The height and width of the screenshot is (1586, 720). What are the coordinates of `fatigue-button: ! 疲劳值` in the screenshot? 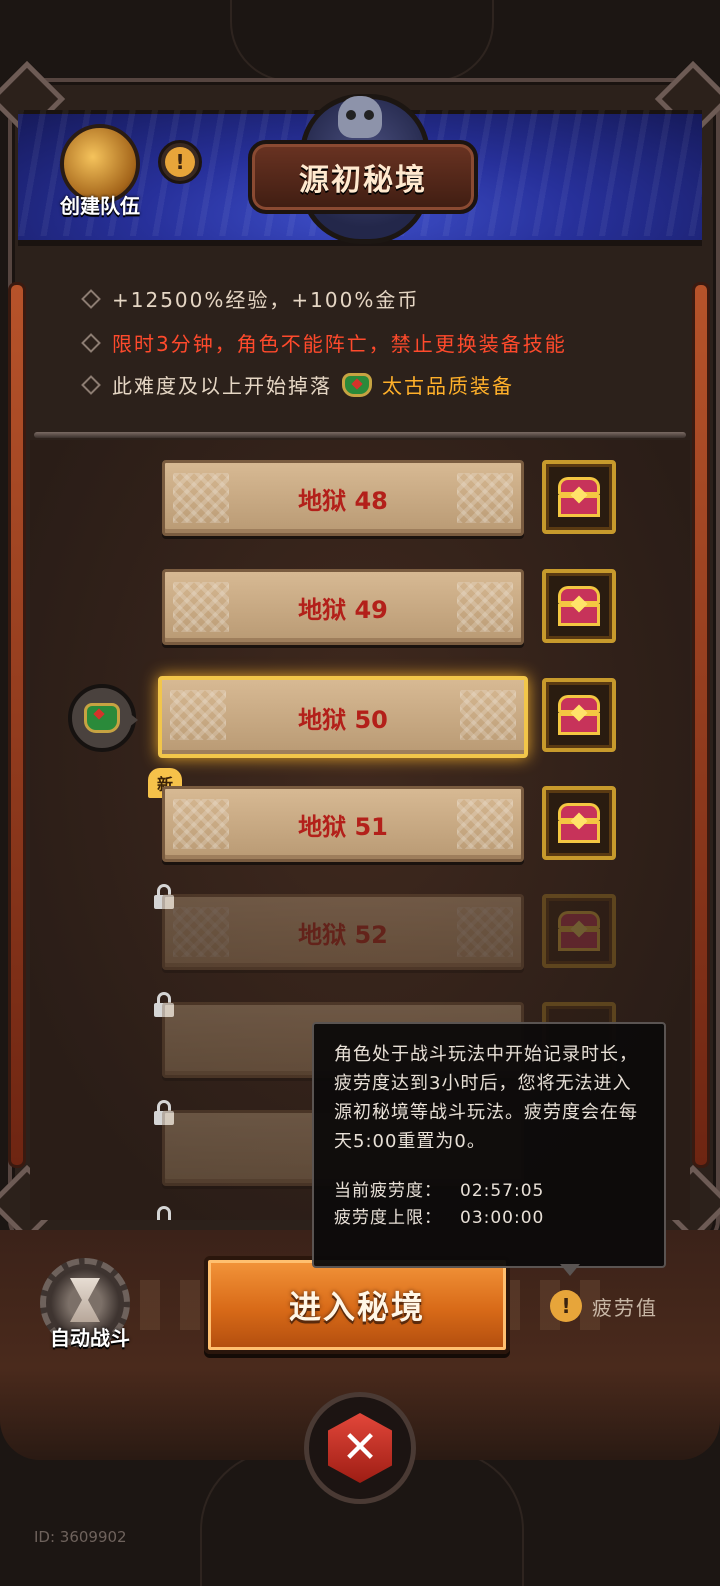 It's located at (604, 1306).